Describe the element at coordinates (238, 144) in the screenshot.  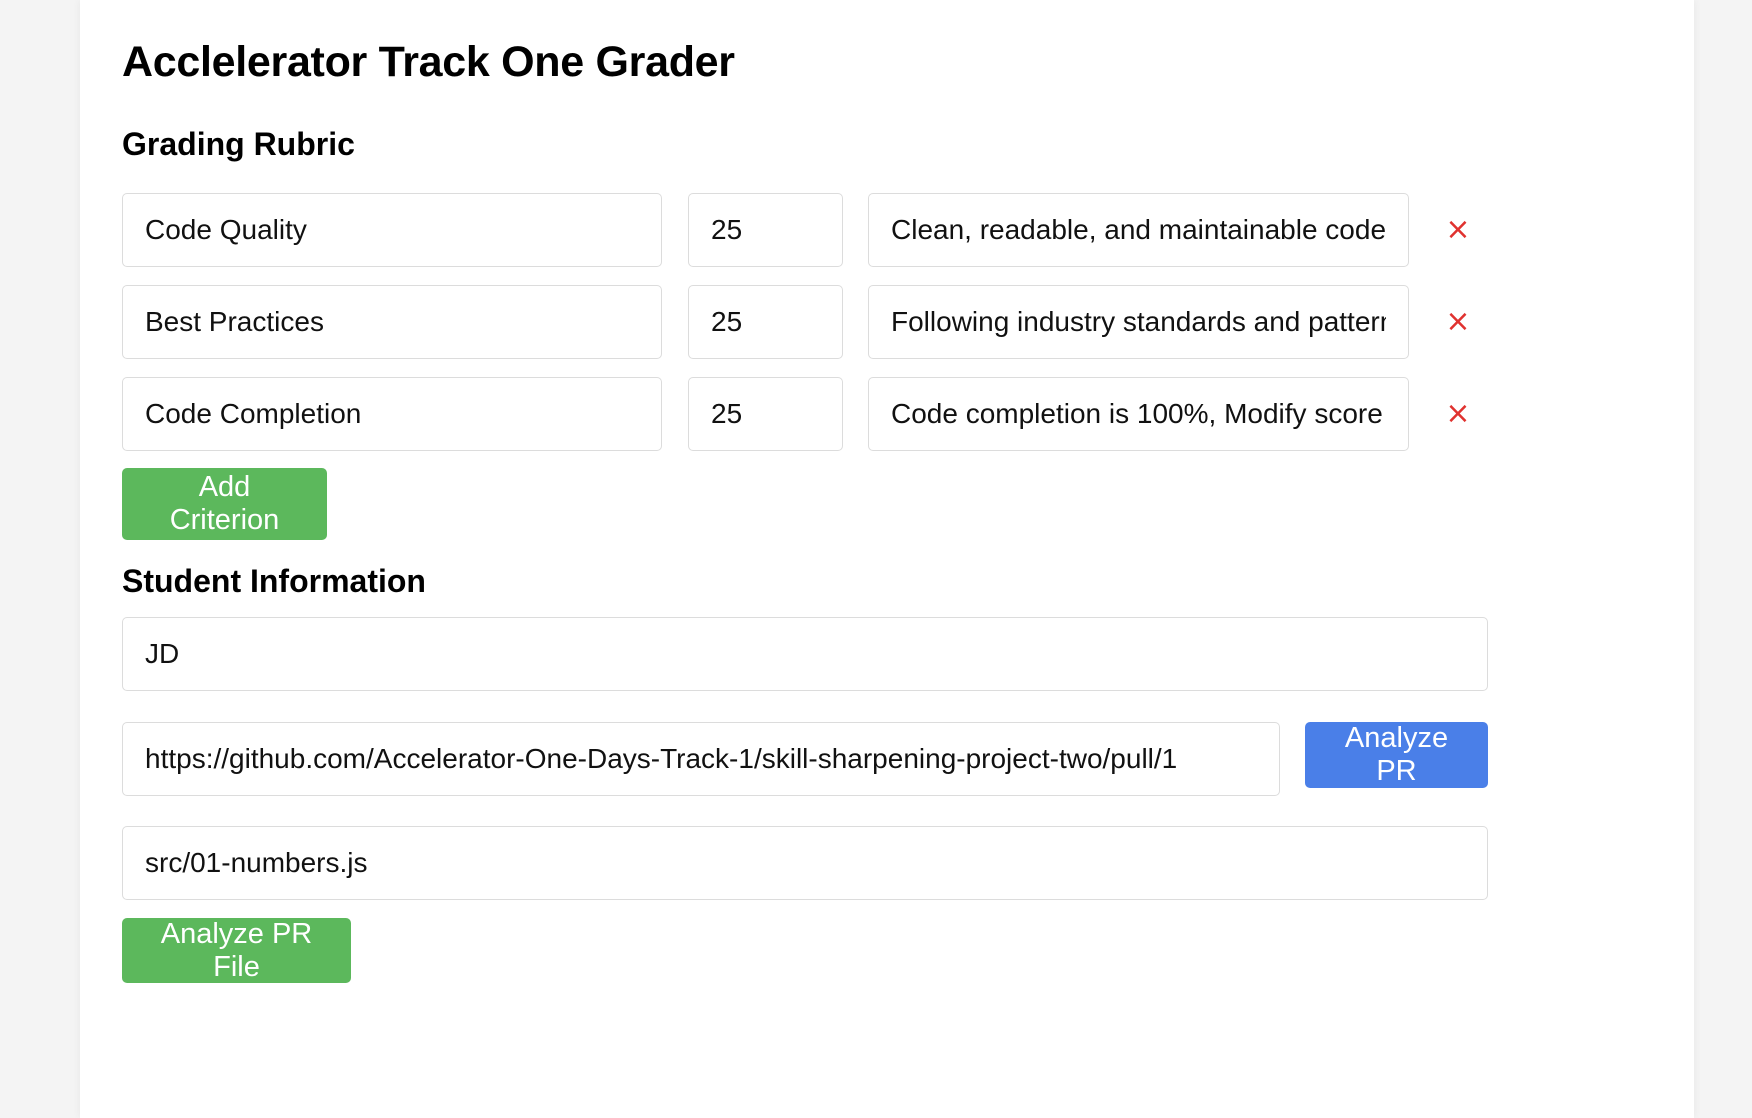
I see `rubric-heading: Grading Rubric` at that location.